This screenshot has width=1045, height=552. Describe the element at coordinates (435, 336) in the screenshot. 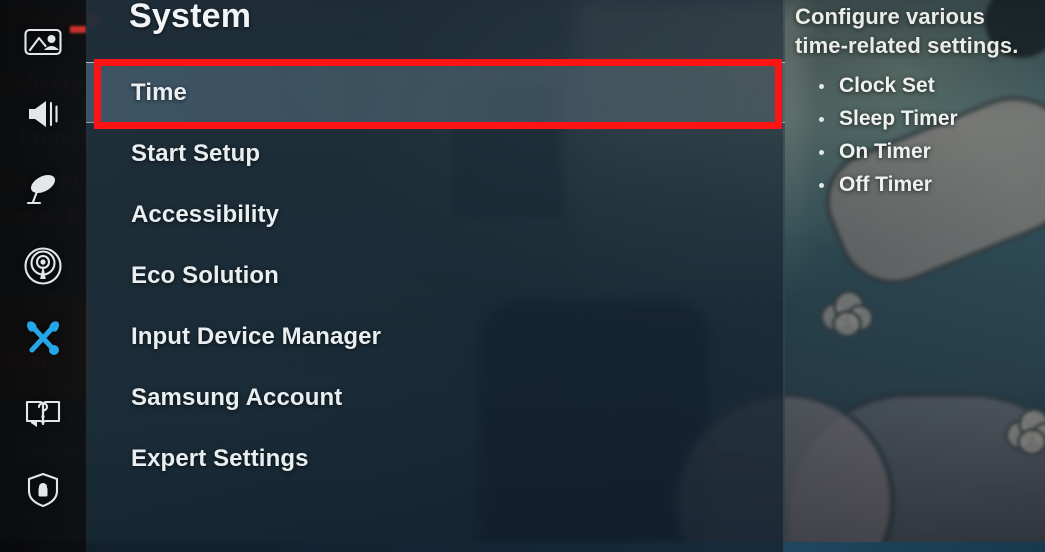

I see `menu-item-input-device-manager: Input Device Manager` at that location.